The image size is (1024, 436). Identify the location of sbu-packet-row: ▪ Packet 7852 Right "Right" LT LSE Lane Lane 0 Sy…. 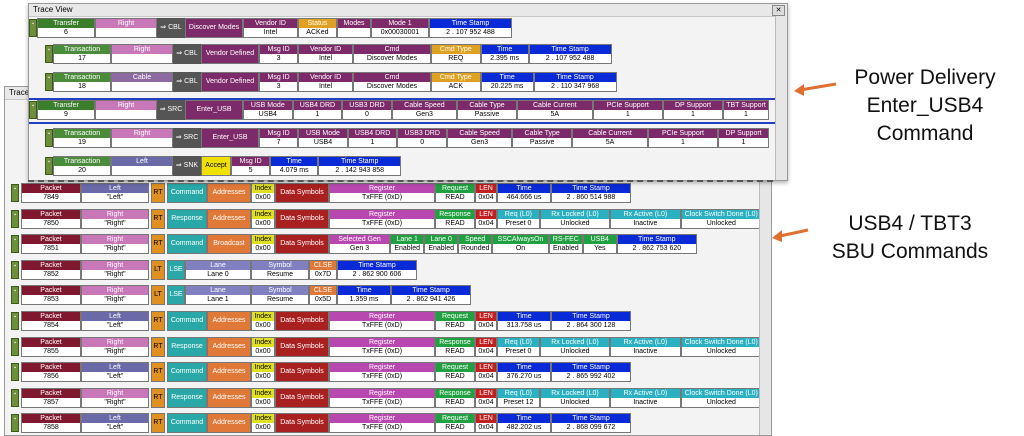
(383, 270).